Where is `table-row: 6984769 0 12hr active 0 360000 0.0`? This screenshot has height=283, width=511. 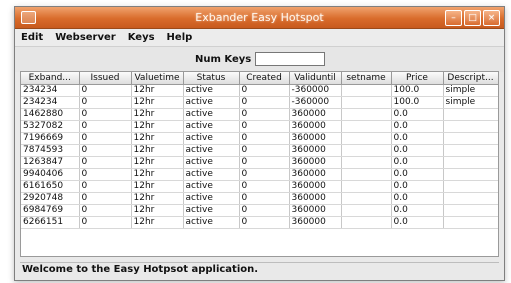
table-row: 6984769 0 12hr active 0 360000 0.0 is located at coordinates (259, 210).